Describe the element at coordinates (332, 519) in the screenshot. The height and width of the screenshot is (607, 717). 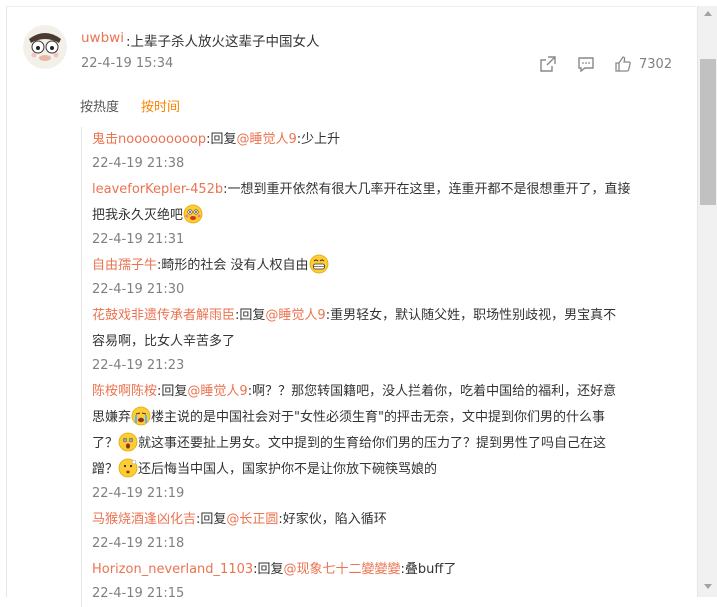
I see `reply-text: :好家伙，陷入循环` at that location.